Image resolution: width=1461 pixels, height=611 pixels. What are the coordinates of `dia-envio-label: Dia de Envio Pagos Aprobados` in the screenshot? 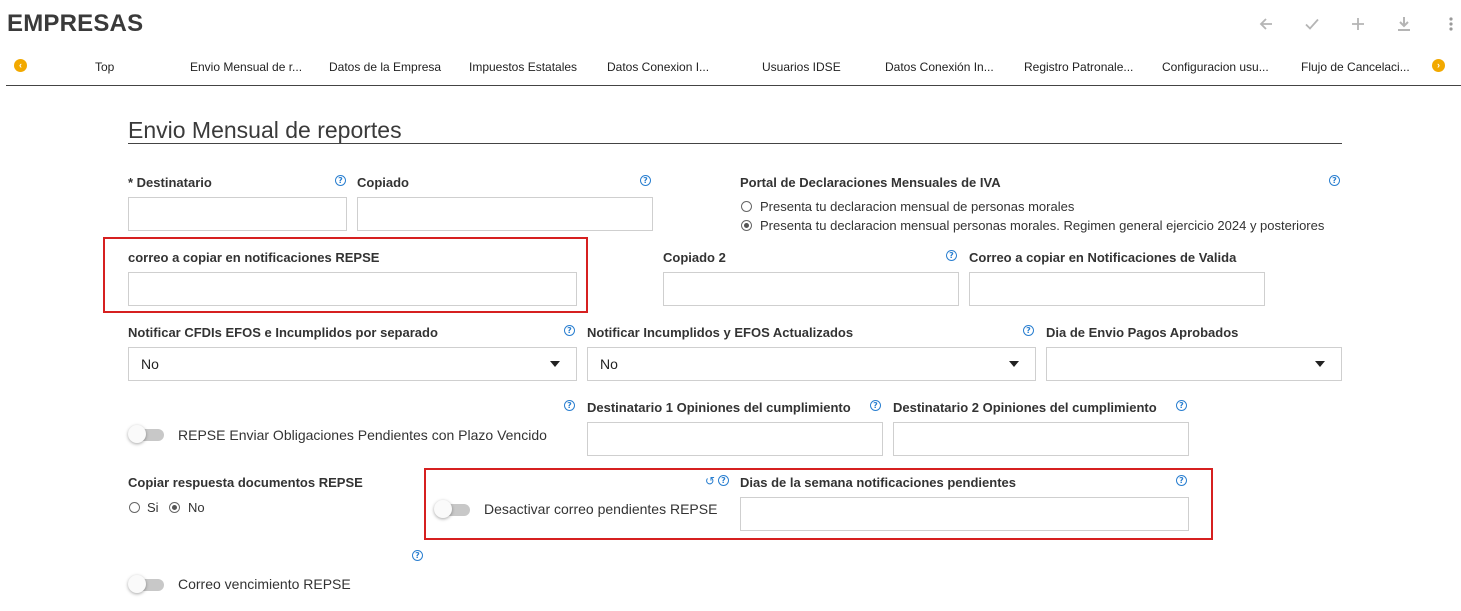 It's located at (1142, 332).